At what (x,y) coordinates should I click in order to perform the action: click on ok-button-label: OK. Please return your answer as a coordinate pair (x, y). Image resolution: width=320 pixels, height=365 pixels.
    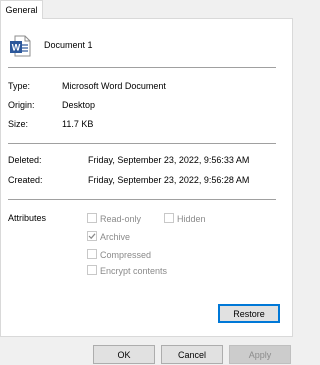
    Looking at the image, I should click on (124, 354).